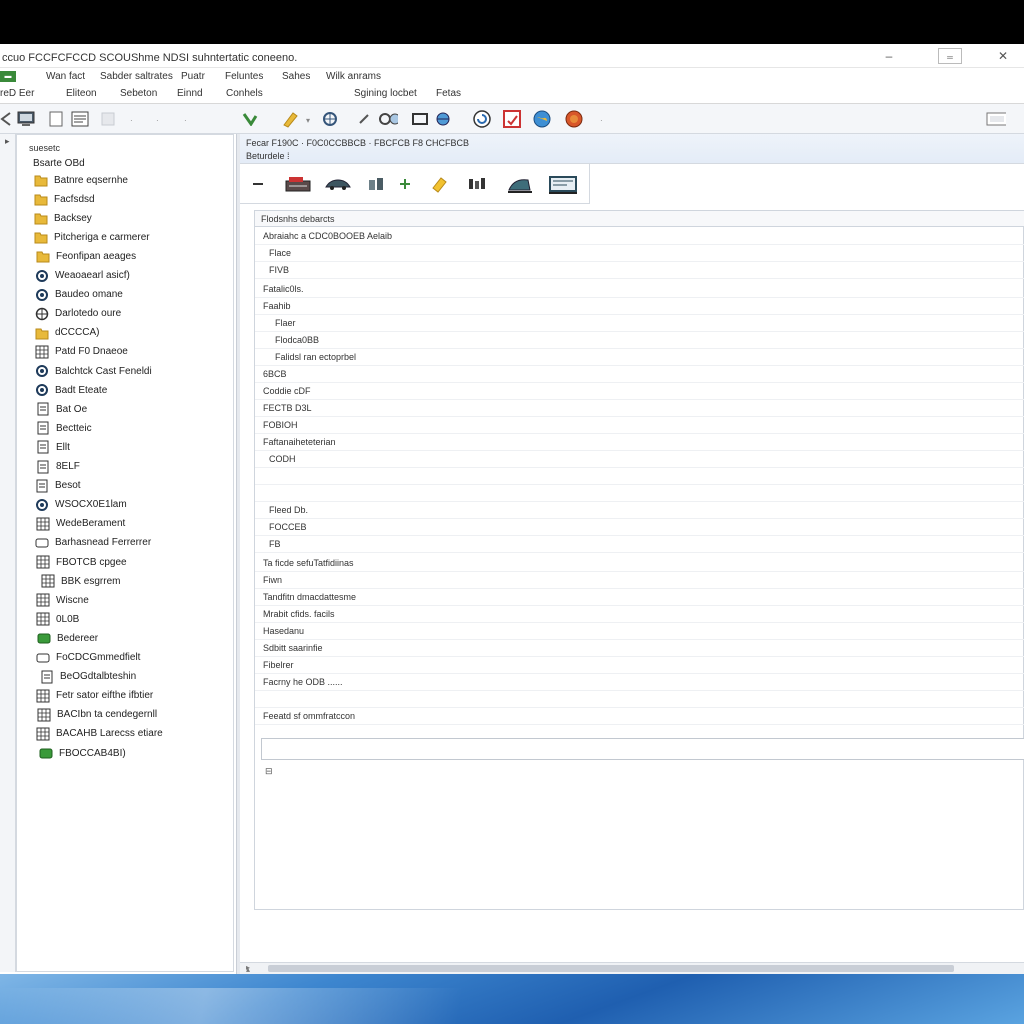 Image resolution: width=1024 pixels, height=1024 pixels. Describe the element at coordinates (80, 524) in the screenshot. I see `tree-item: WedeBerament` at that location.